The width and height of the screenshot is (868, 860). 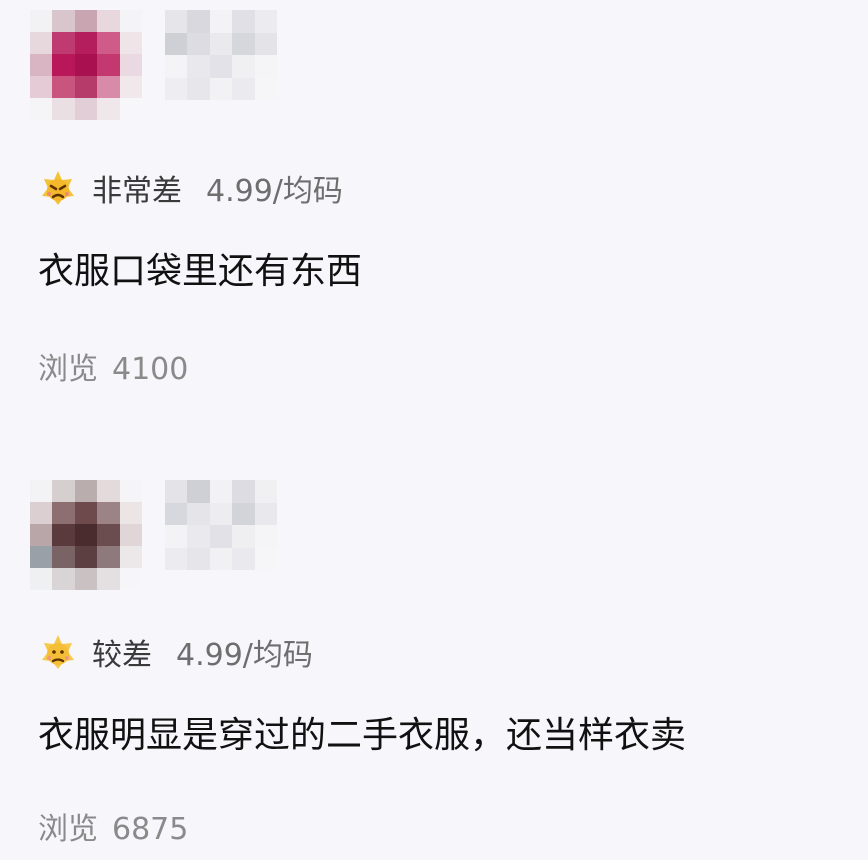 What do you see at coordinates (137, 191) in the screenshot?
I see `rating-label: 非常差` at bounding box center [137, 191].